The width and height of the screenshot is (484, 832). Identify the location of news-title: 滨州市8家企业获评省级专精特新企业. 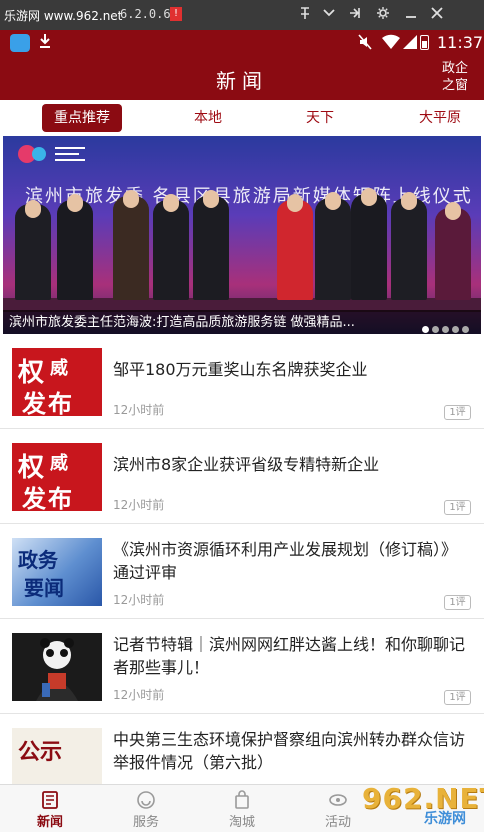
(246, 464).